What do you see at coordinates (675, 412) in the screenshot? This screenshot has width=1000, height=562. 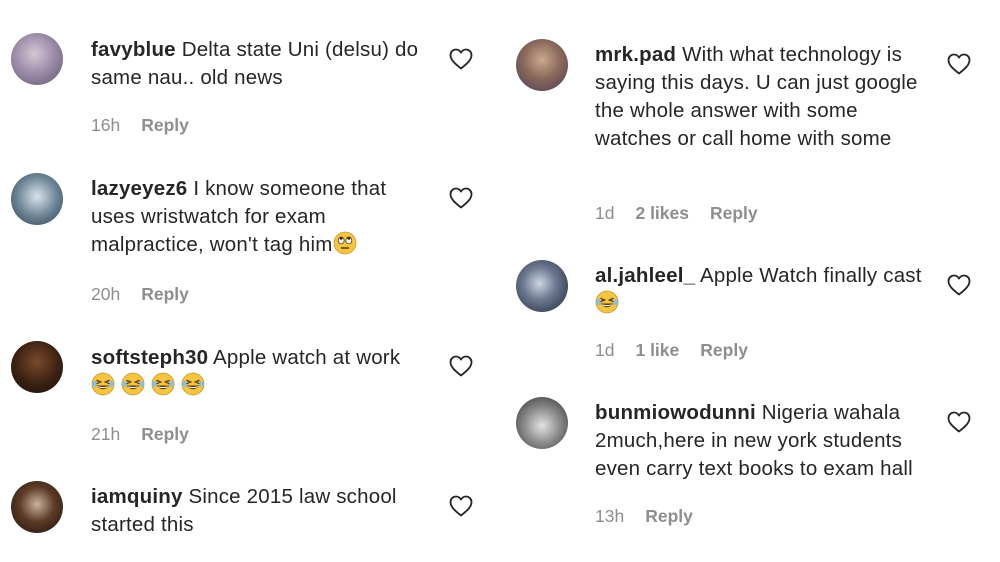 I see `comment-username: bunmiowodunni` at bounding box center [675, 412].